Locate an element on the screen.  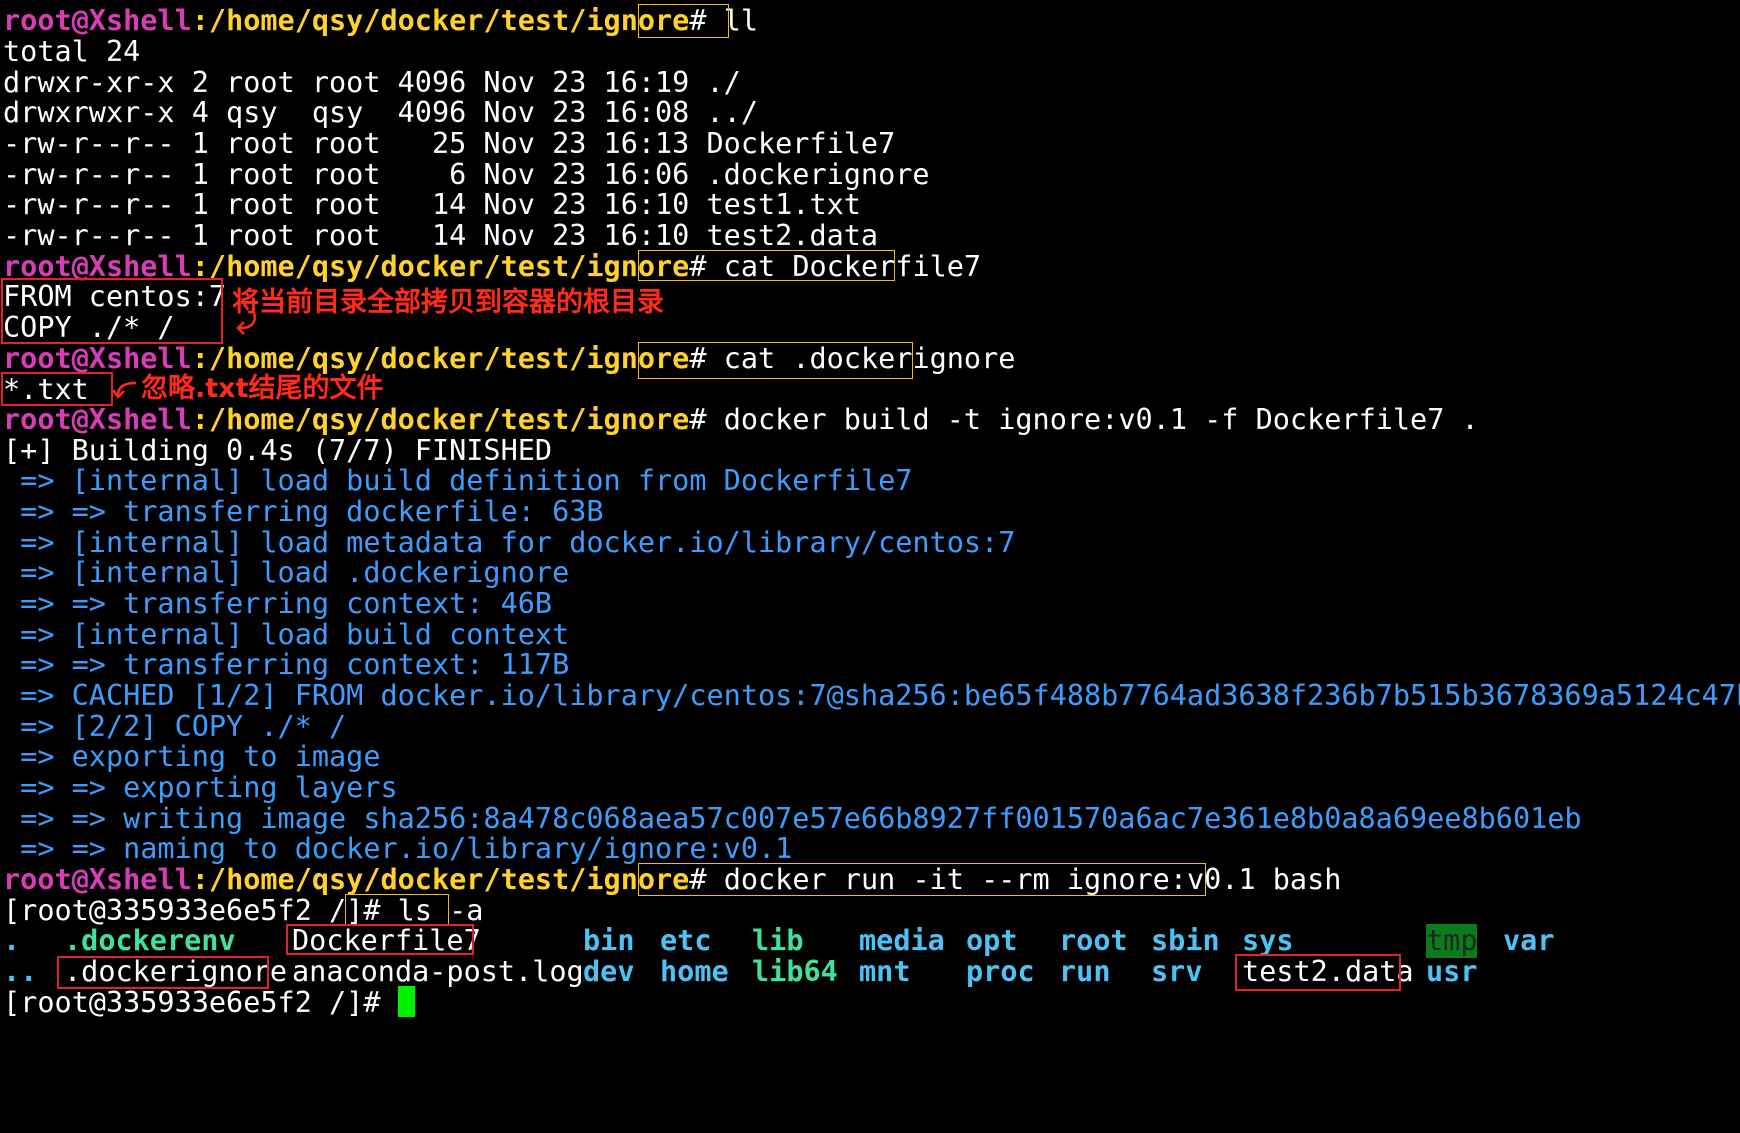
ls-entry: lib64 is located at coordinates (795, 971).